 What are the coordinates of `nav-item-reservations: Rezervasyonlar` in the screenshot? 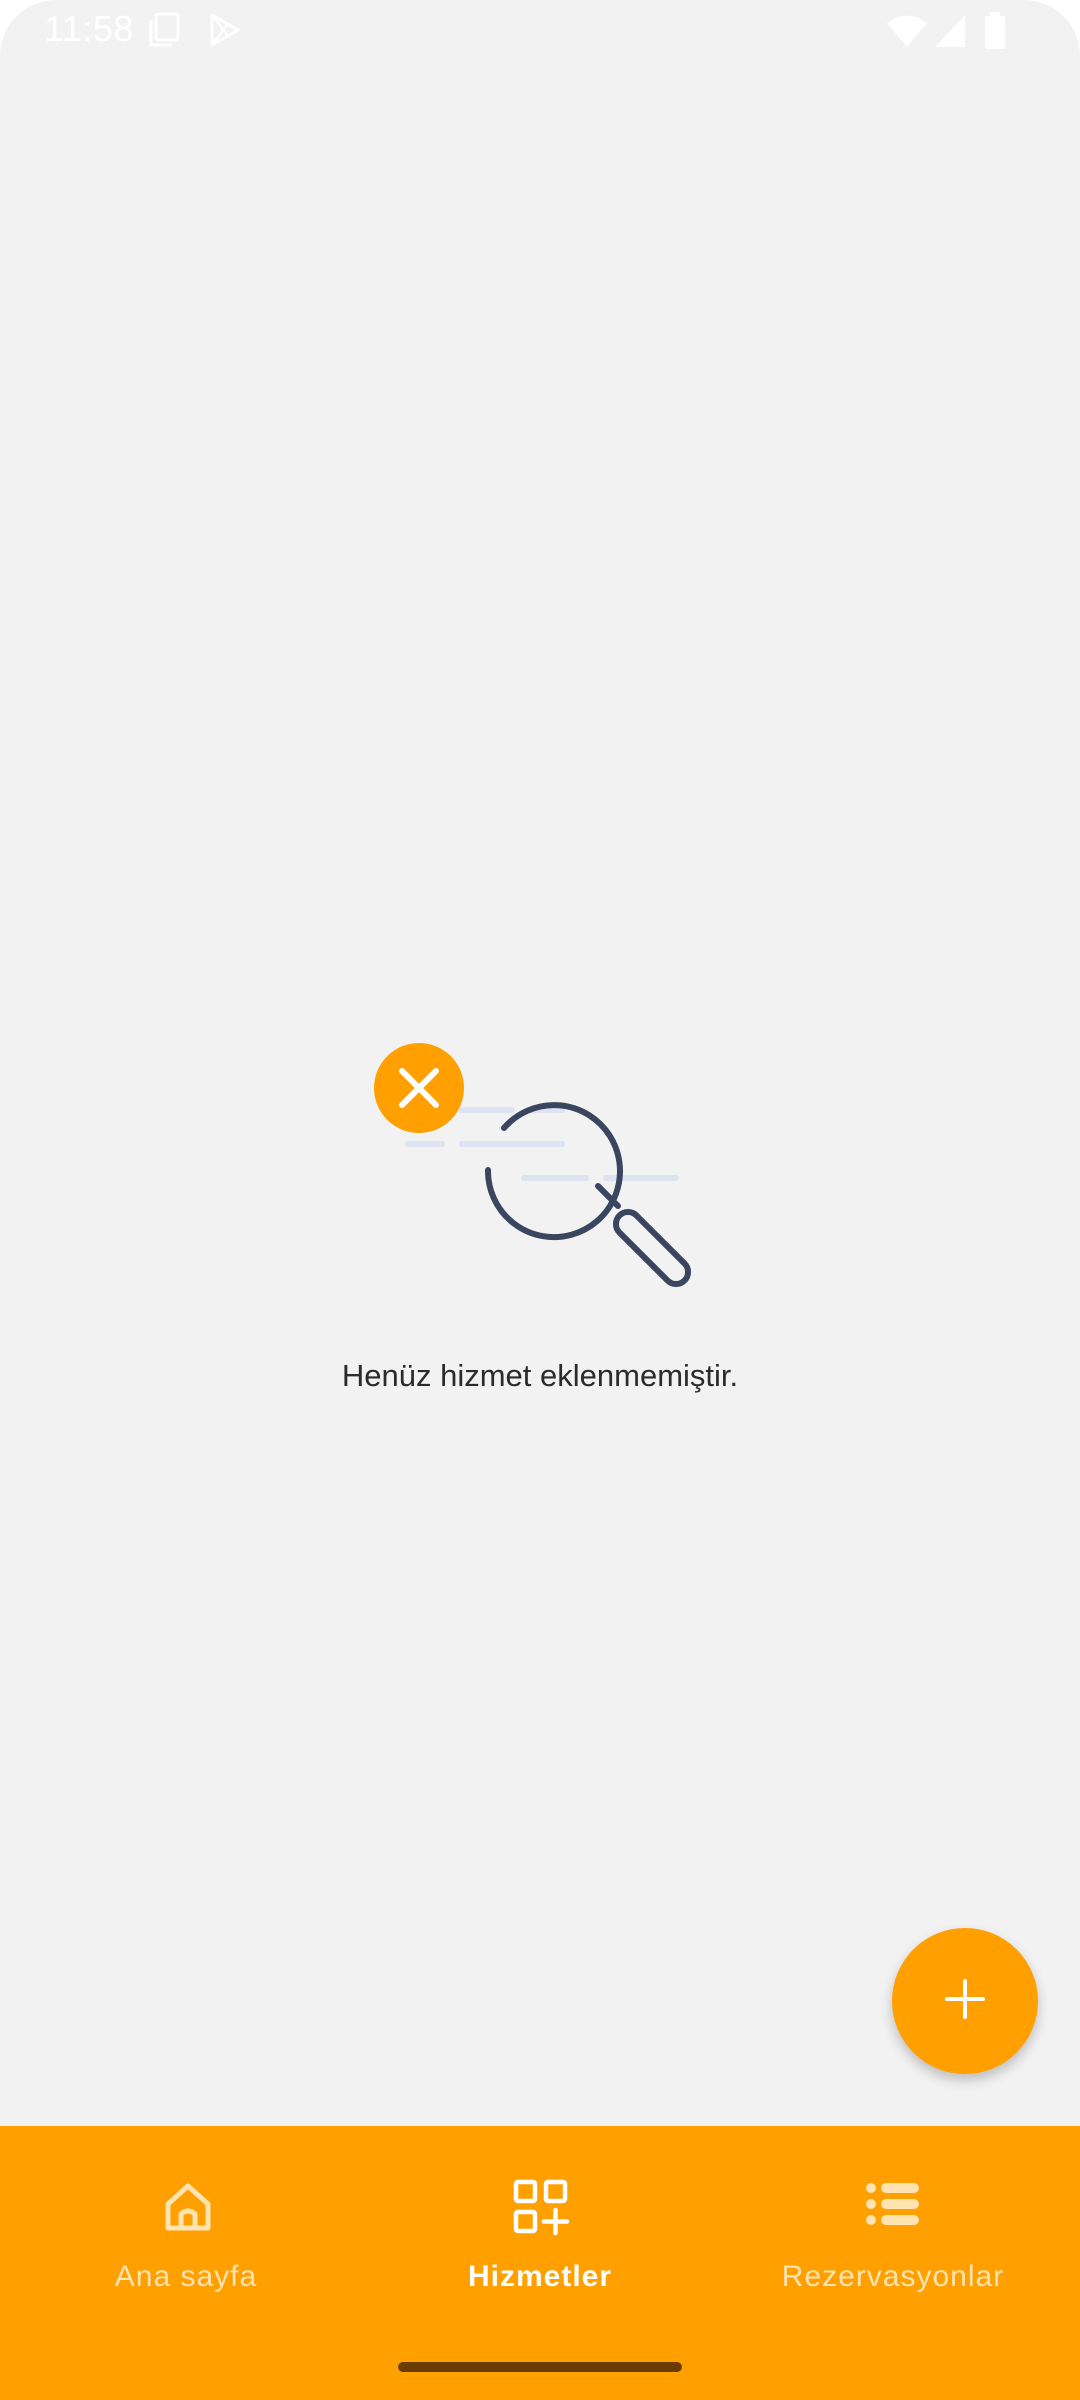 It's located at (893, 2226).